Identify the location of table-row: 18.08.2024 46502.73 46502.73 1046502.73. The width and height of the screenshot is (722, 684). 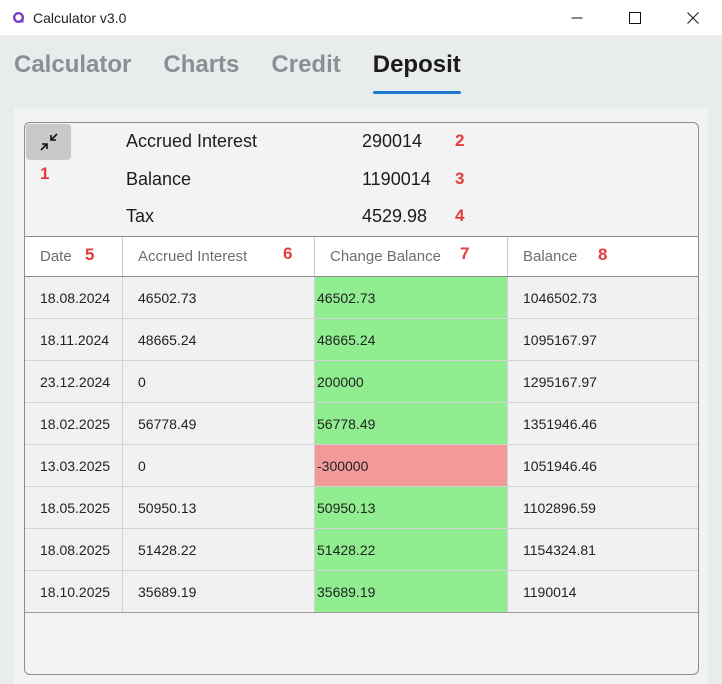
(361, 298).